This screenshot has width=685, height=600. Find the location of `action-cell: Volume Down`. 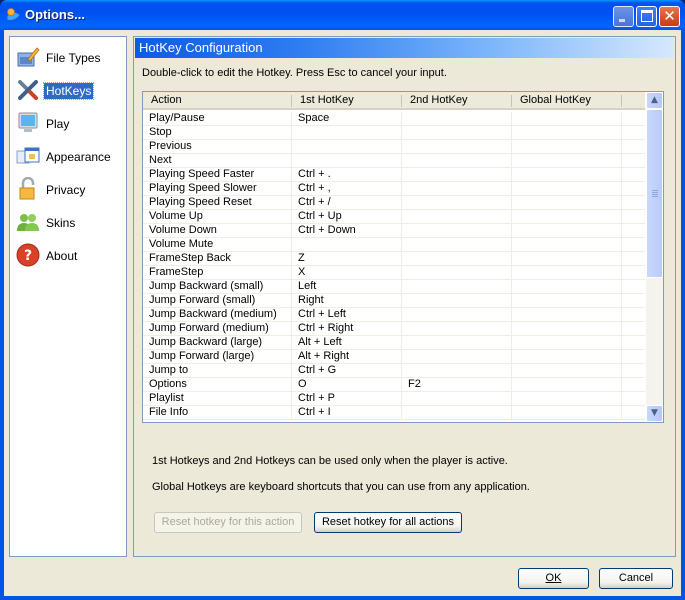

action-cell: Volume Down is located at coordinates (217, 231).